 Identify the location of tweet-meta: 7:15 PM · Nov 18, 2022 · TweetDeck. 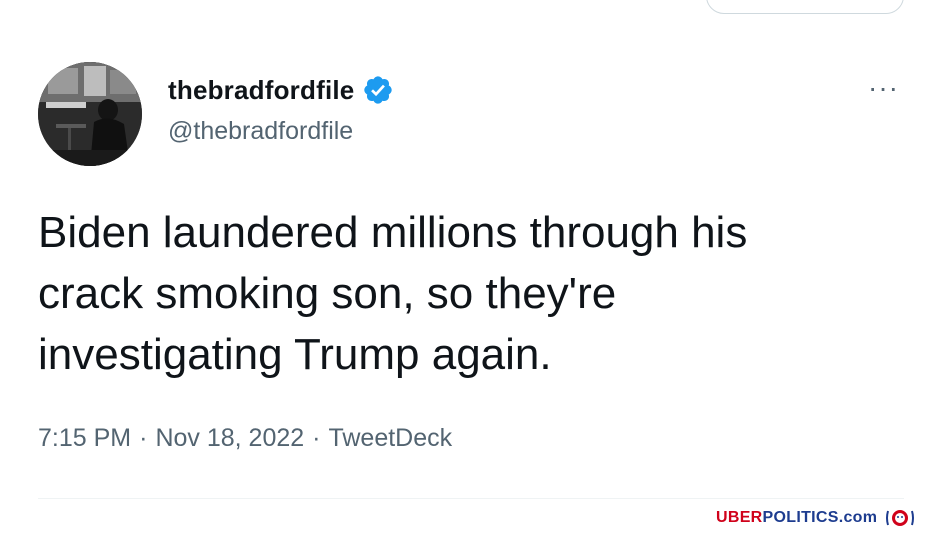
(245, 438).